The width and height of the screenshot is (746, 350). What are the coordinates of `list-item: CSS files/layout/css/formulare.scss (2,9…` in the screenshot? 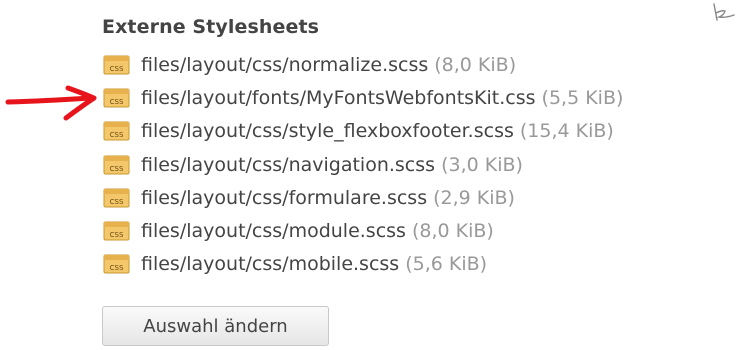 It's located at (363, 197).